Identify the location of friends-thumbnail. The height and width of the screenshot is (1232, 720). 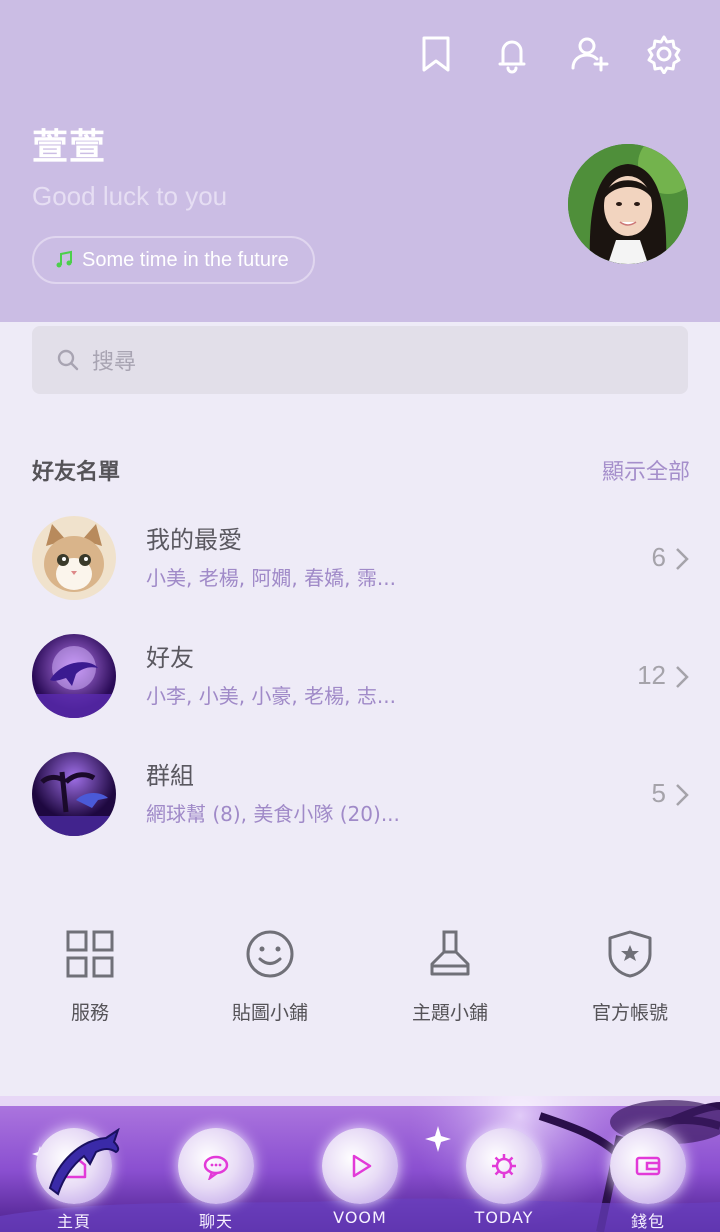
(74, 676).